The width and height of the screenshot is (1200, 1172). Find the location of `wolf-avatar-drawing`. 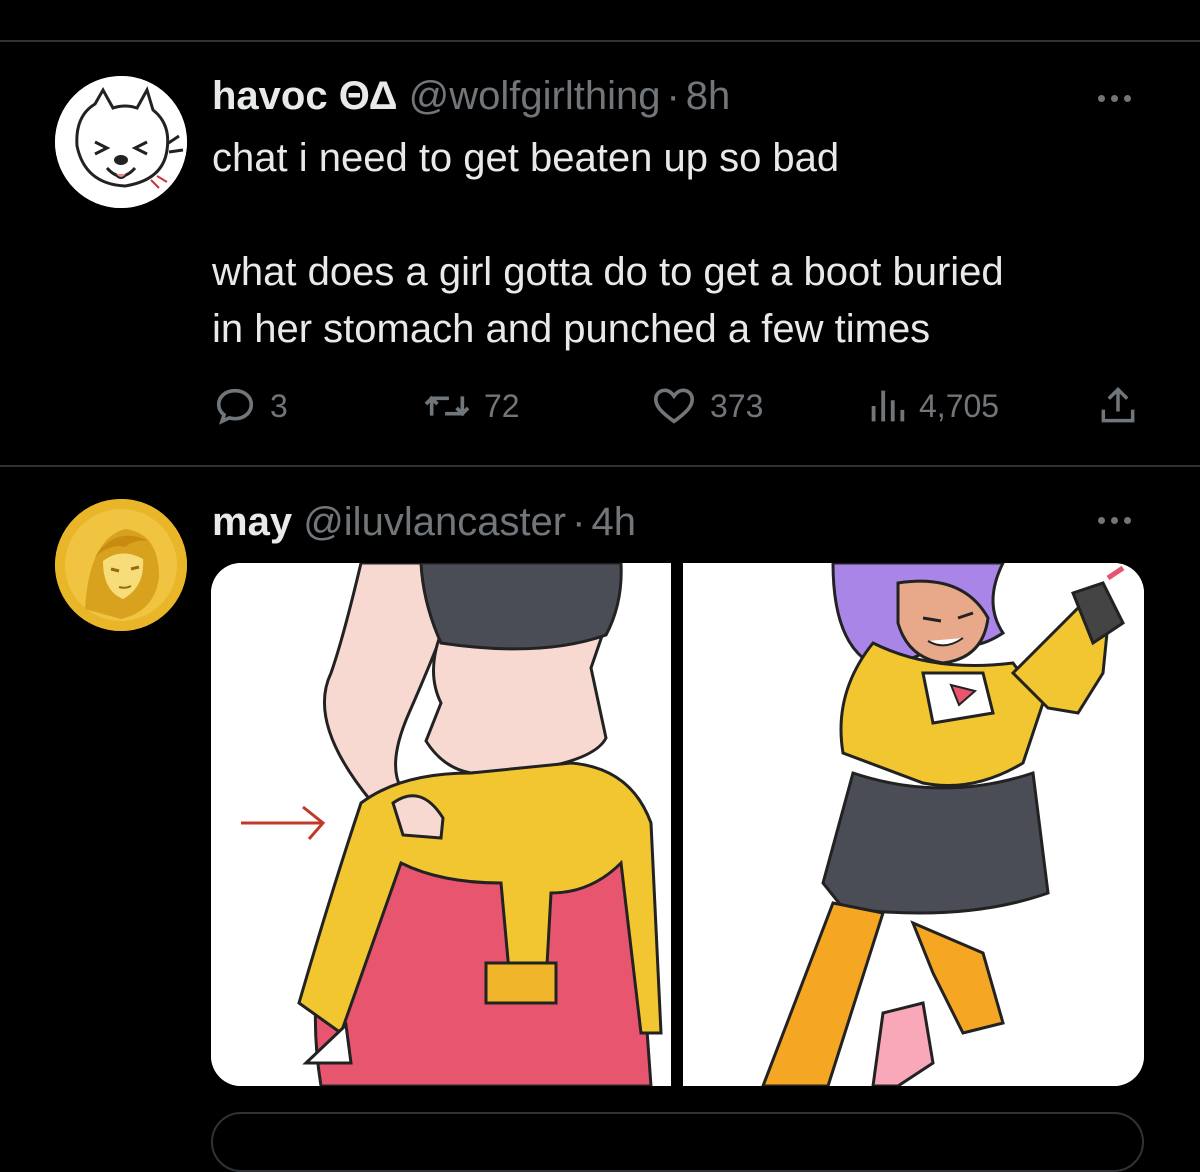

wolf-avatar-drawing is located at coordinates (121, 142).